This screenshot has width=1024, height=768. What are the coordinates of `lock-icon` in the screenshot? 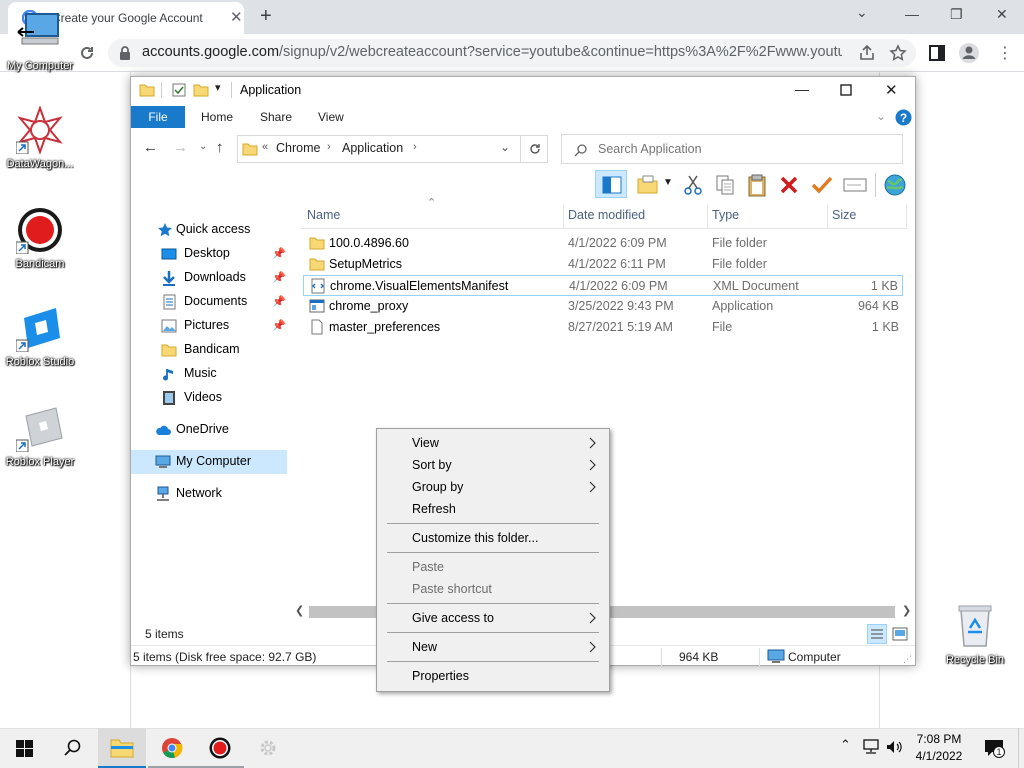 It's located at (125, 53).